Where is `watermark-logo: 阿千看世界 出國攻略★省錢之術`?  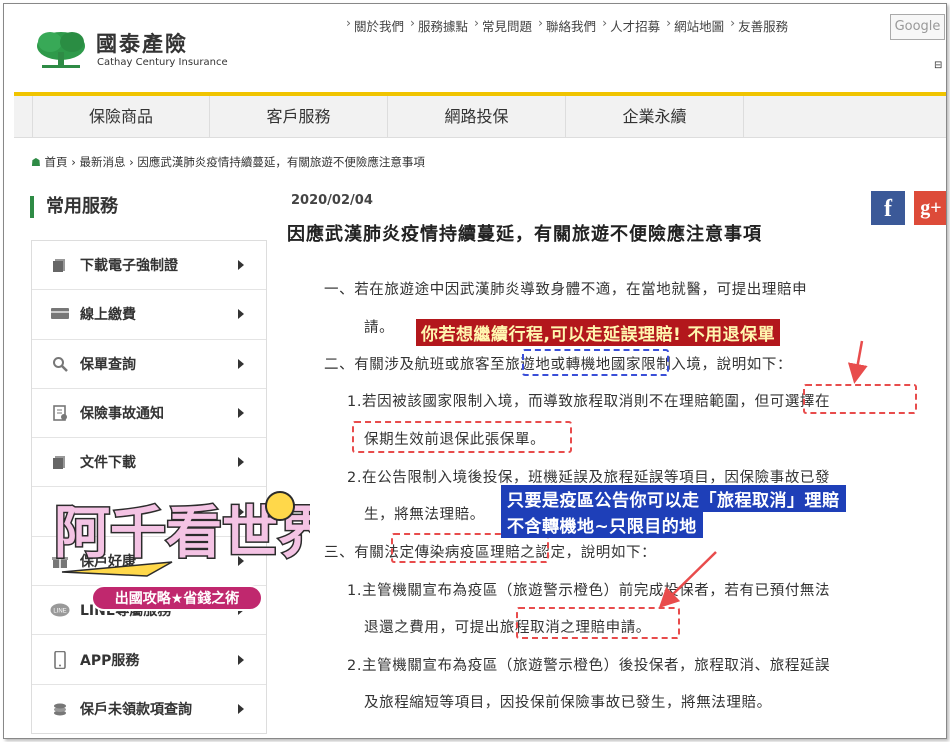 watermark-logo: 阿千看世界 出國攻略★省錢之術 is located at coordinates (181, 551).